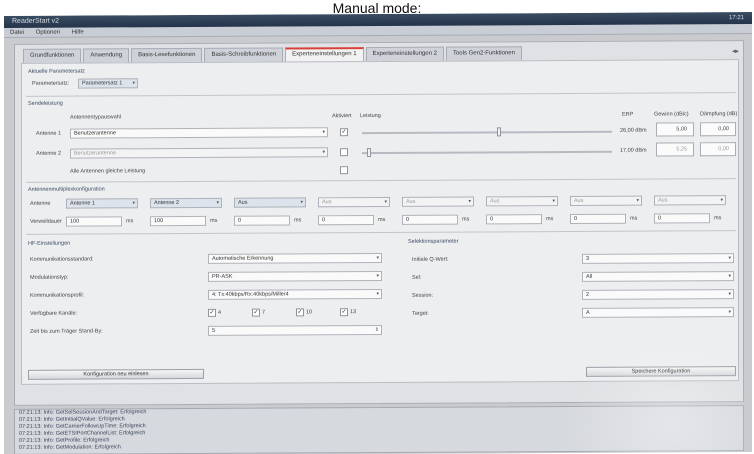 The width and height of the screenshot is (754, 454). What do you see at coordinates (661, 371) in the screenshot?
I see `save-config-button: Speichere Konfiguration` at bounding box center [661, 371].